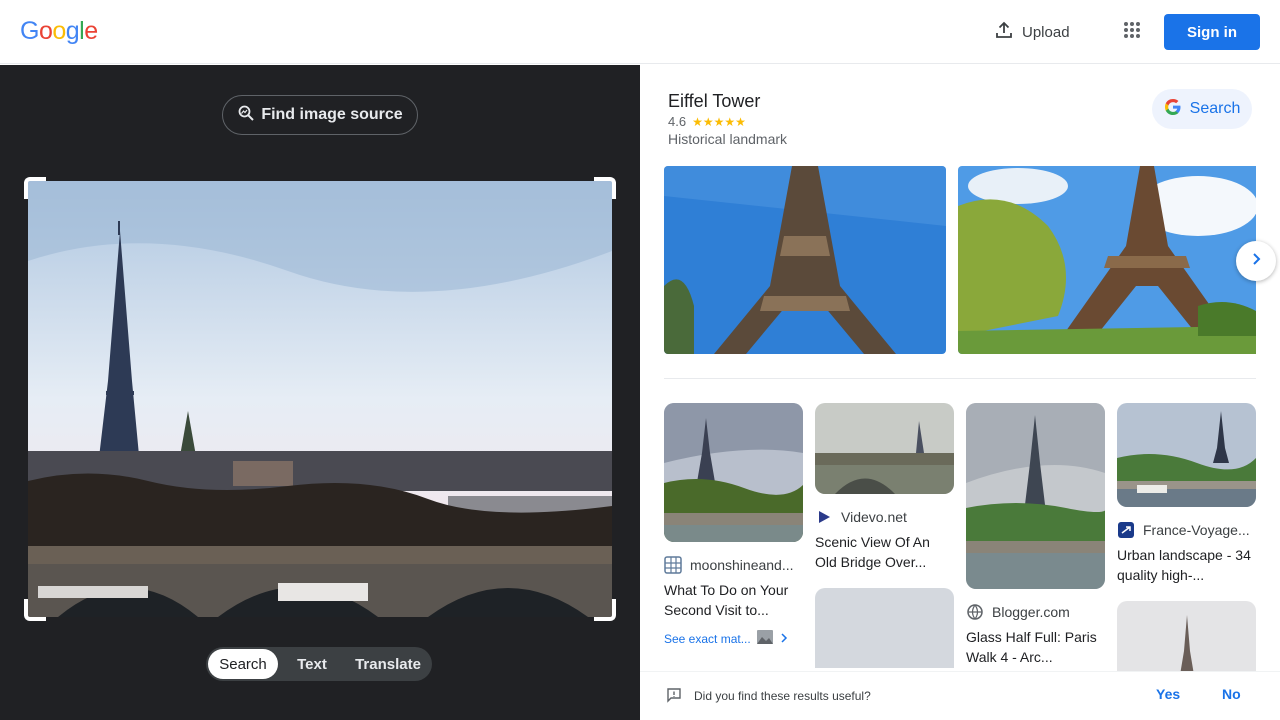 The image size is (1280, 720). Describe the element at coordinates (1168, 694) in the screenshot. I see `feedback-yes-button: Yes` at that location.